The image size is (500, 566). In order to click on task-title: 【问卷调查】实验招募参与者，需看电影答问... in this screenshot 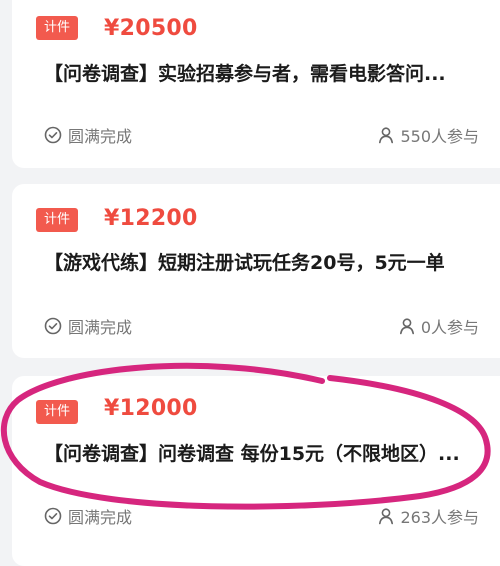, I will do `click(245, 74)`.